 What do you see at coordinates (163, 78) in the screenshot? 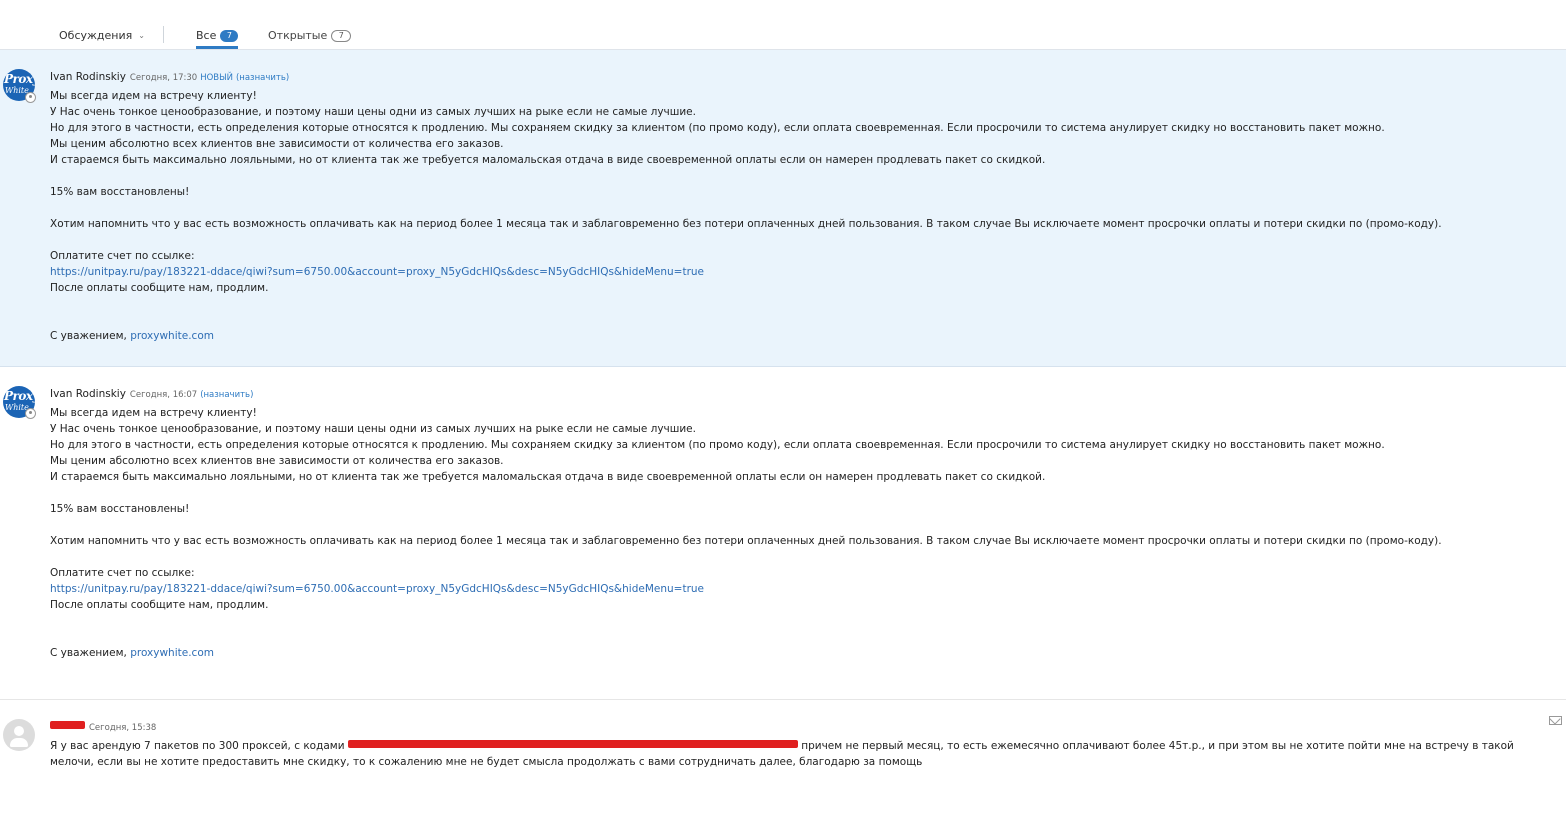
I see `message-time: Сегодня, 17:30` at bounding box center [163, 78].